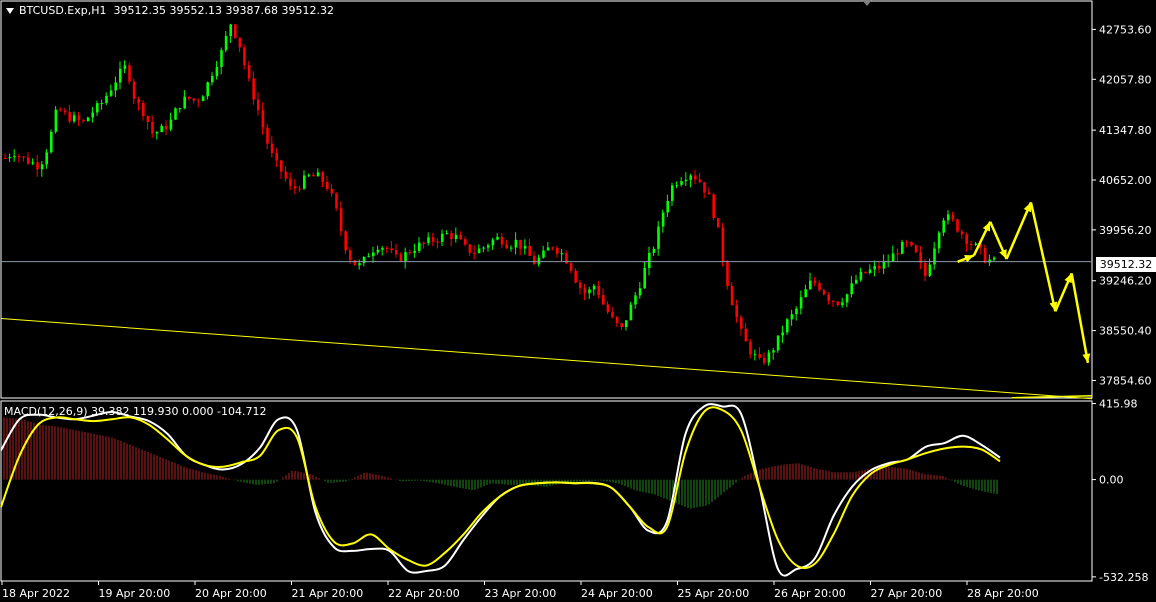 Image resolution: width=1156 pixels, height=602 pixels. Describe the element at coordinates (867, 3) in the screenshot. I see `chart-shift-marker-icon` at that location.